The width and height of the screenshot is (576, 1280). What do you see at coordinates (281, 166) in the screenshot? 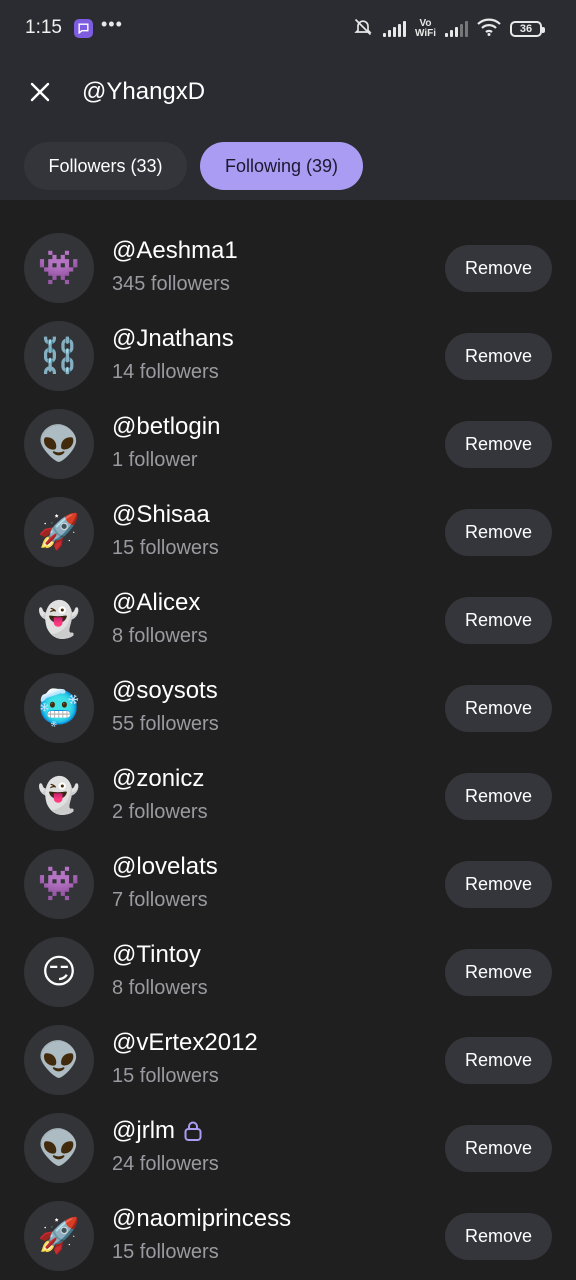
I see `tab-following: Following (39)` at bounding box center [281, 166].